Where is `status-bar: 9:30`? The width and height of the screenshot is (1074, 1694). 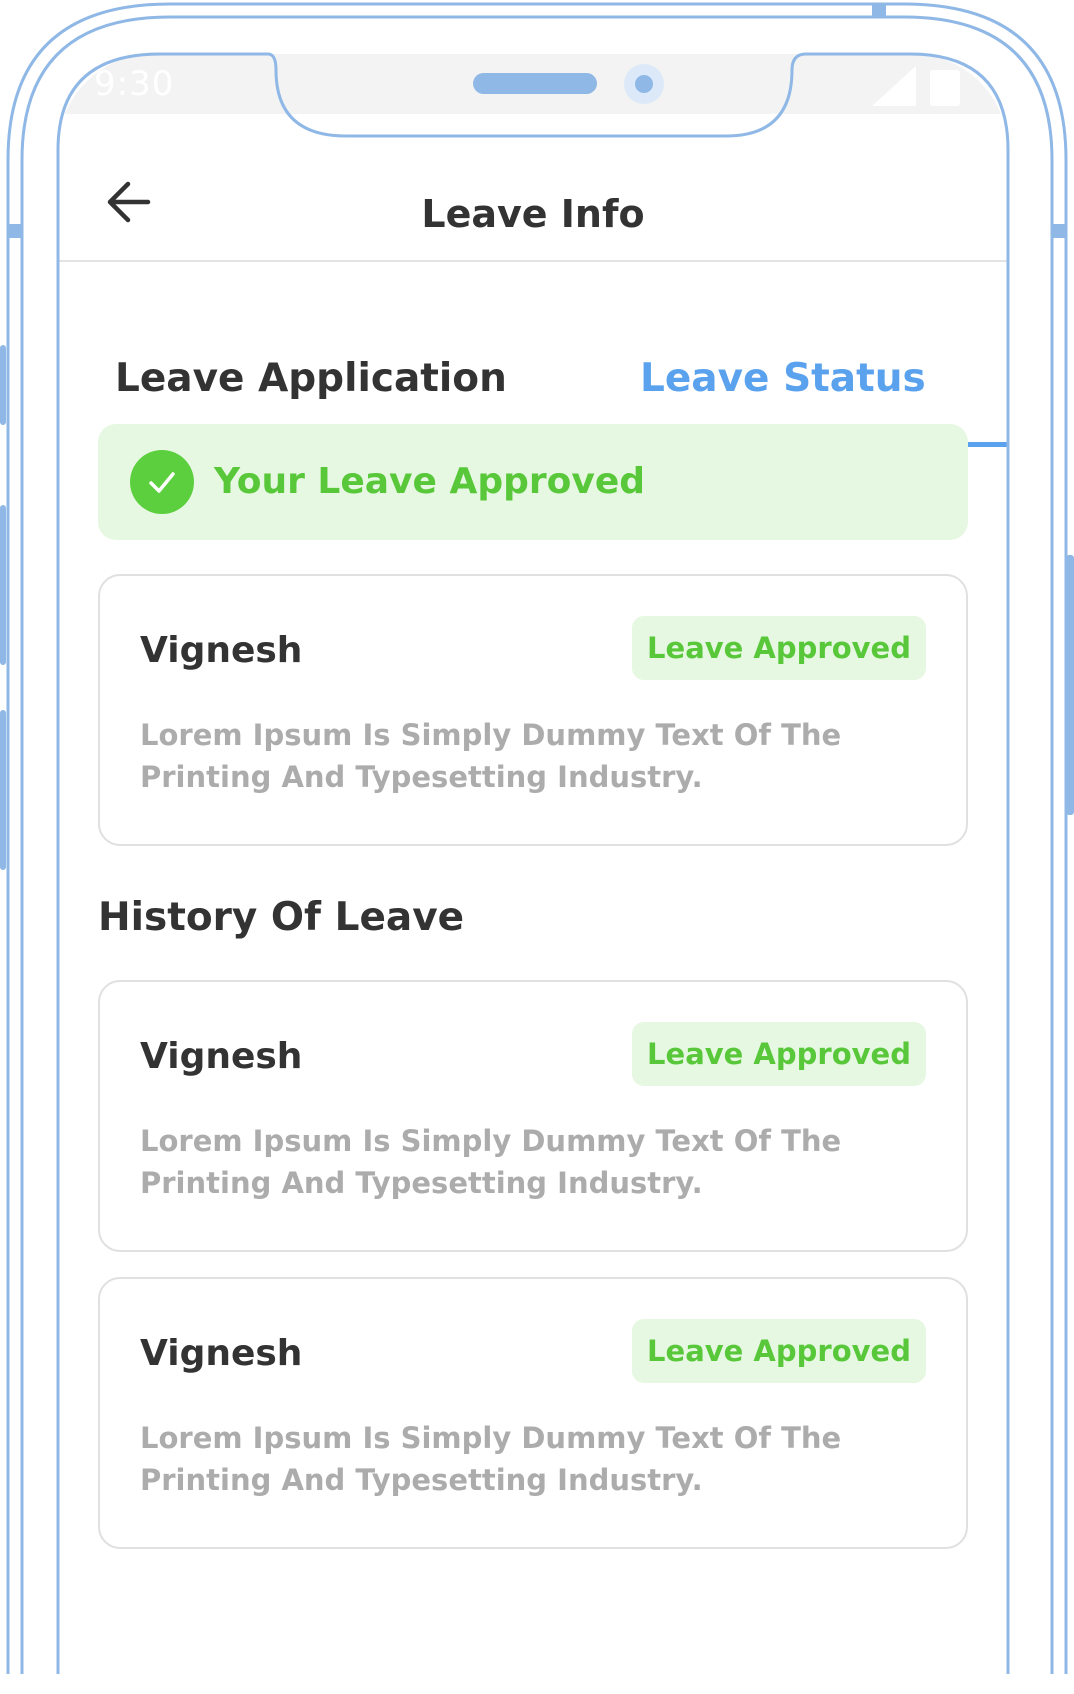
status-bar: 9:30 is located at coordinates (533, 84).